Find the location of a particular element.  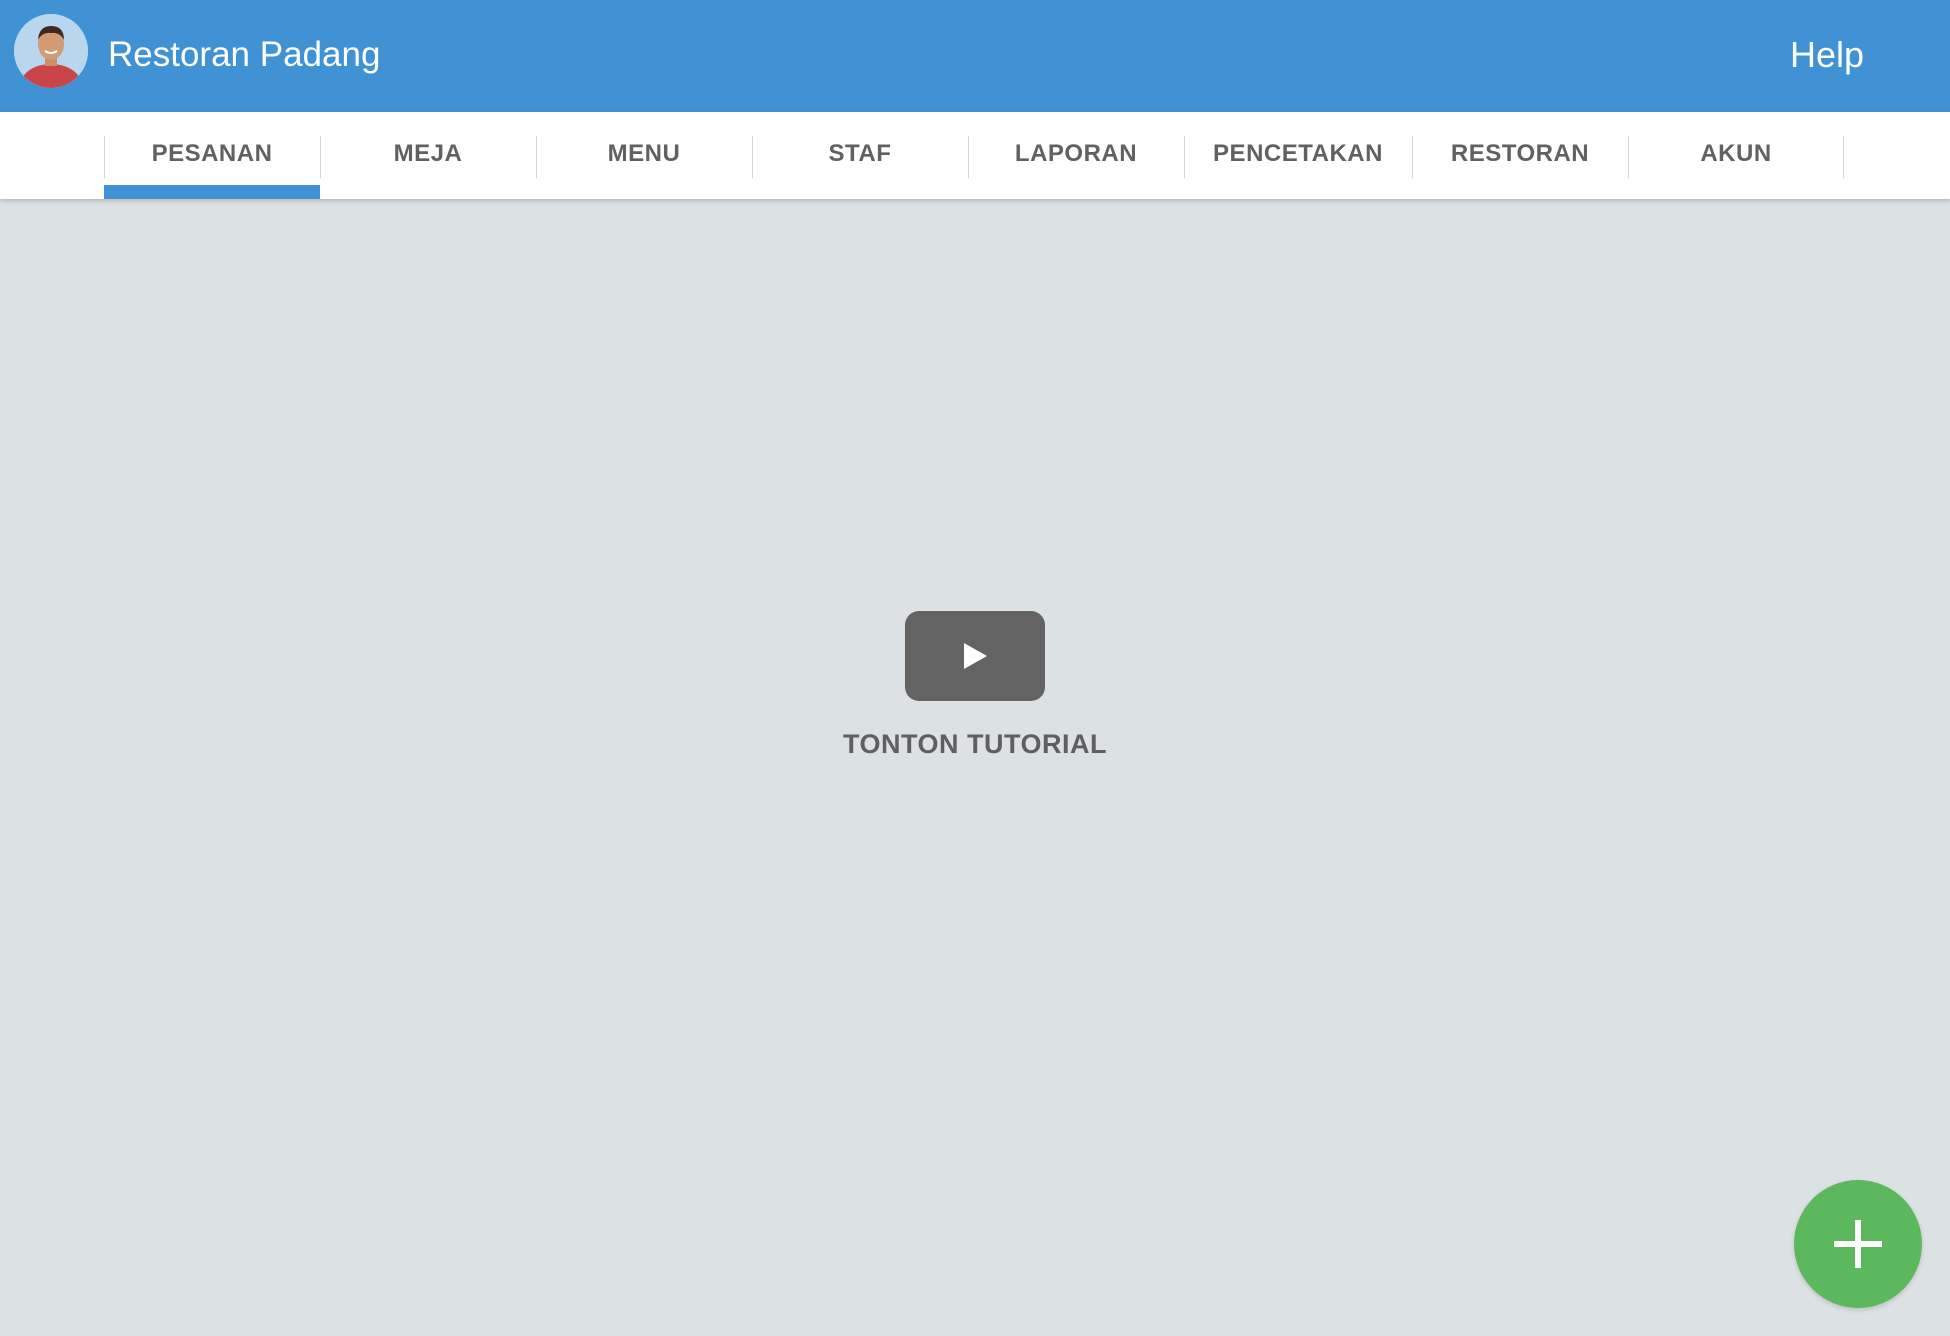

tab-label: LAPORAN is located at coordinates (1076, 153).